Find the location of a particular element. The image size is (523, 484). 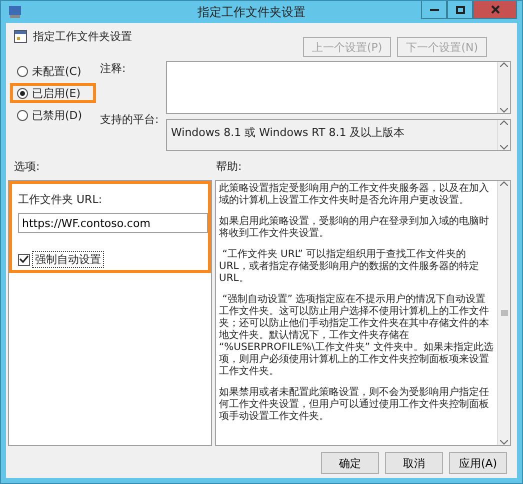

help-paragraph: “工作文件夹 URL” 可以指定组织用于查找工作文件夹的 URL，或者指定存储受影响用户的数据的文件服务器的特定 URL。 is located at coordinates (349, 267).